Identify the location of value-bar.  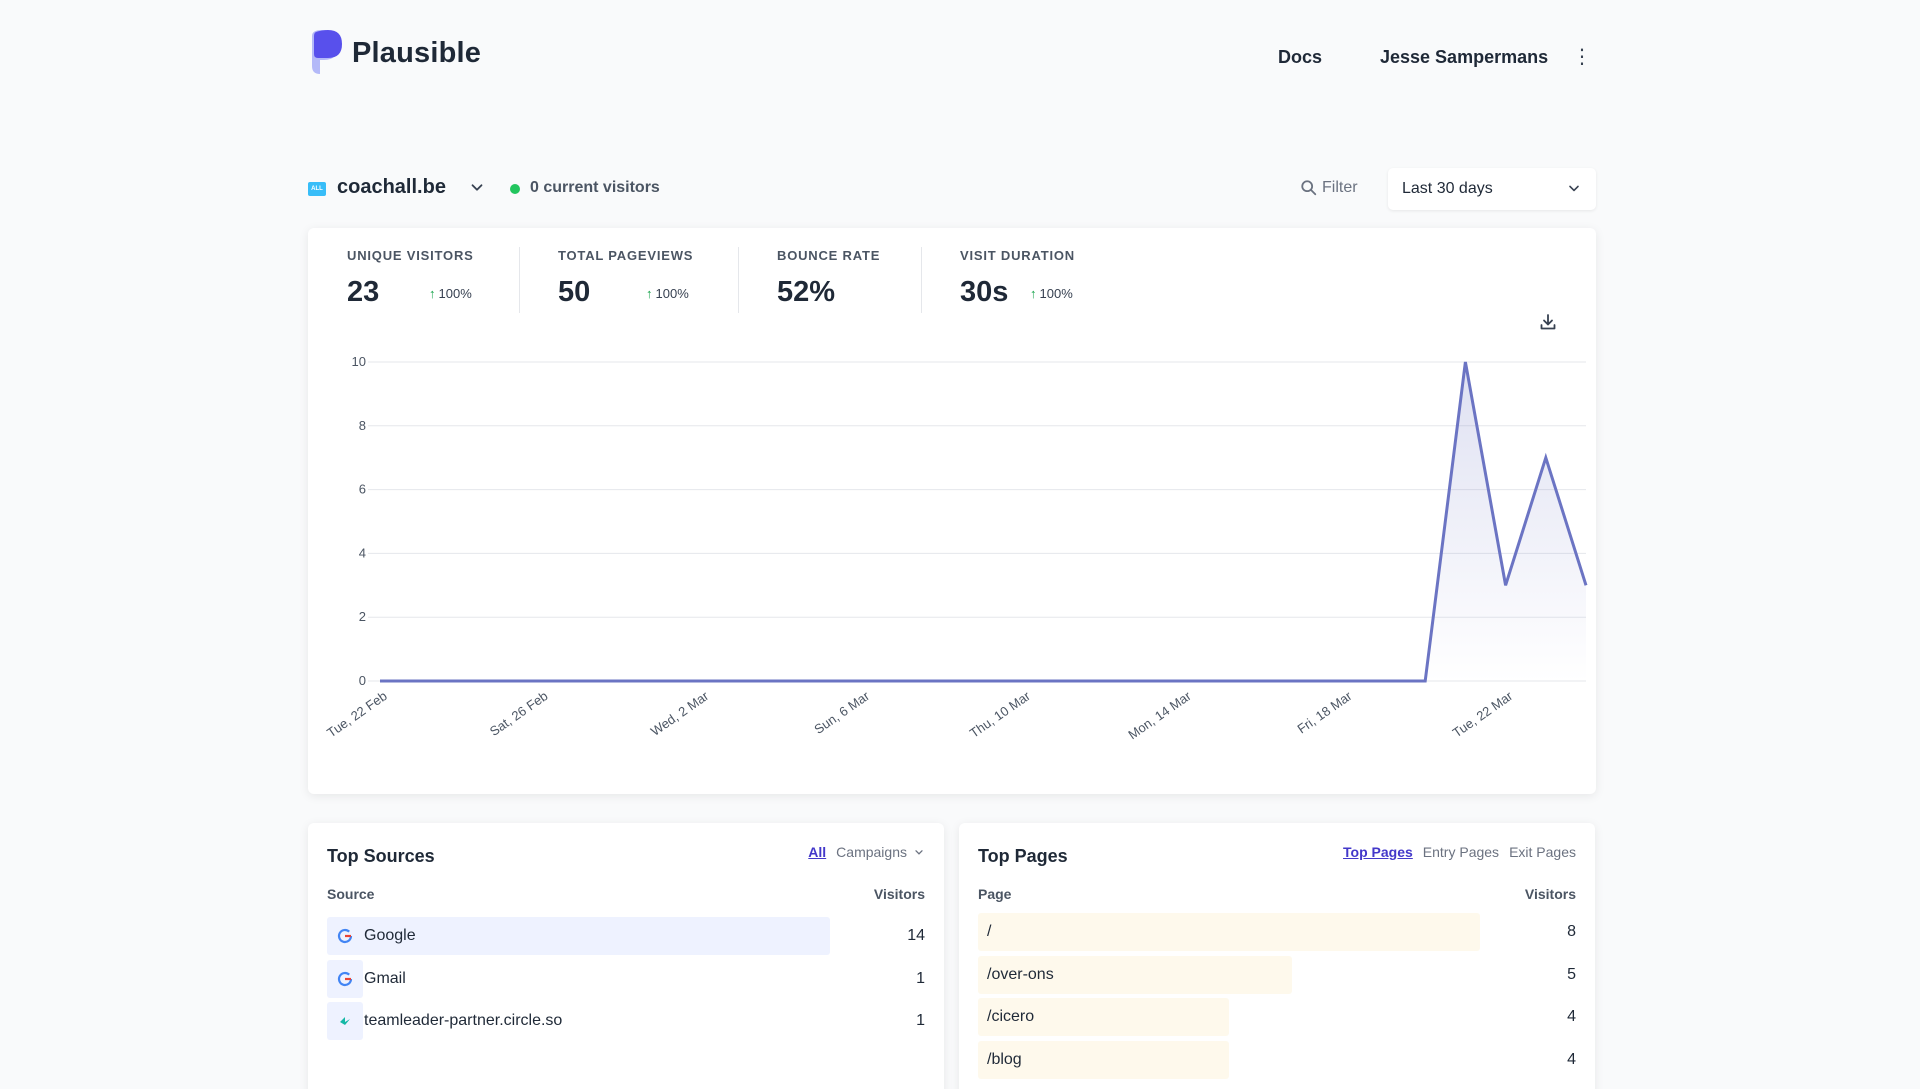
(1229, 932).